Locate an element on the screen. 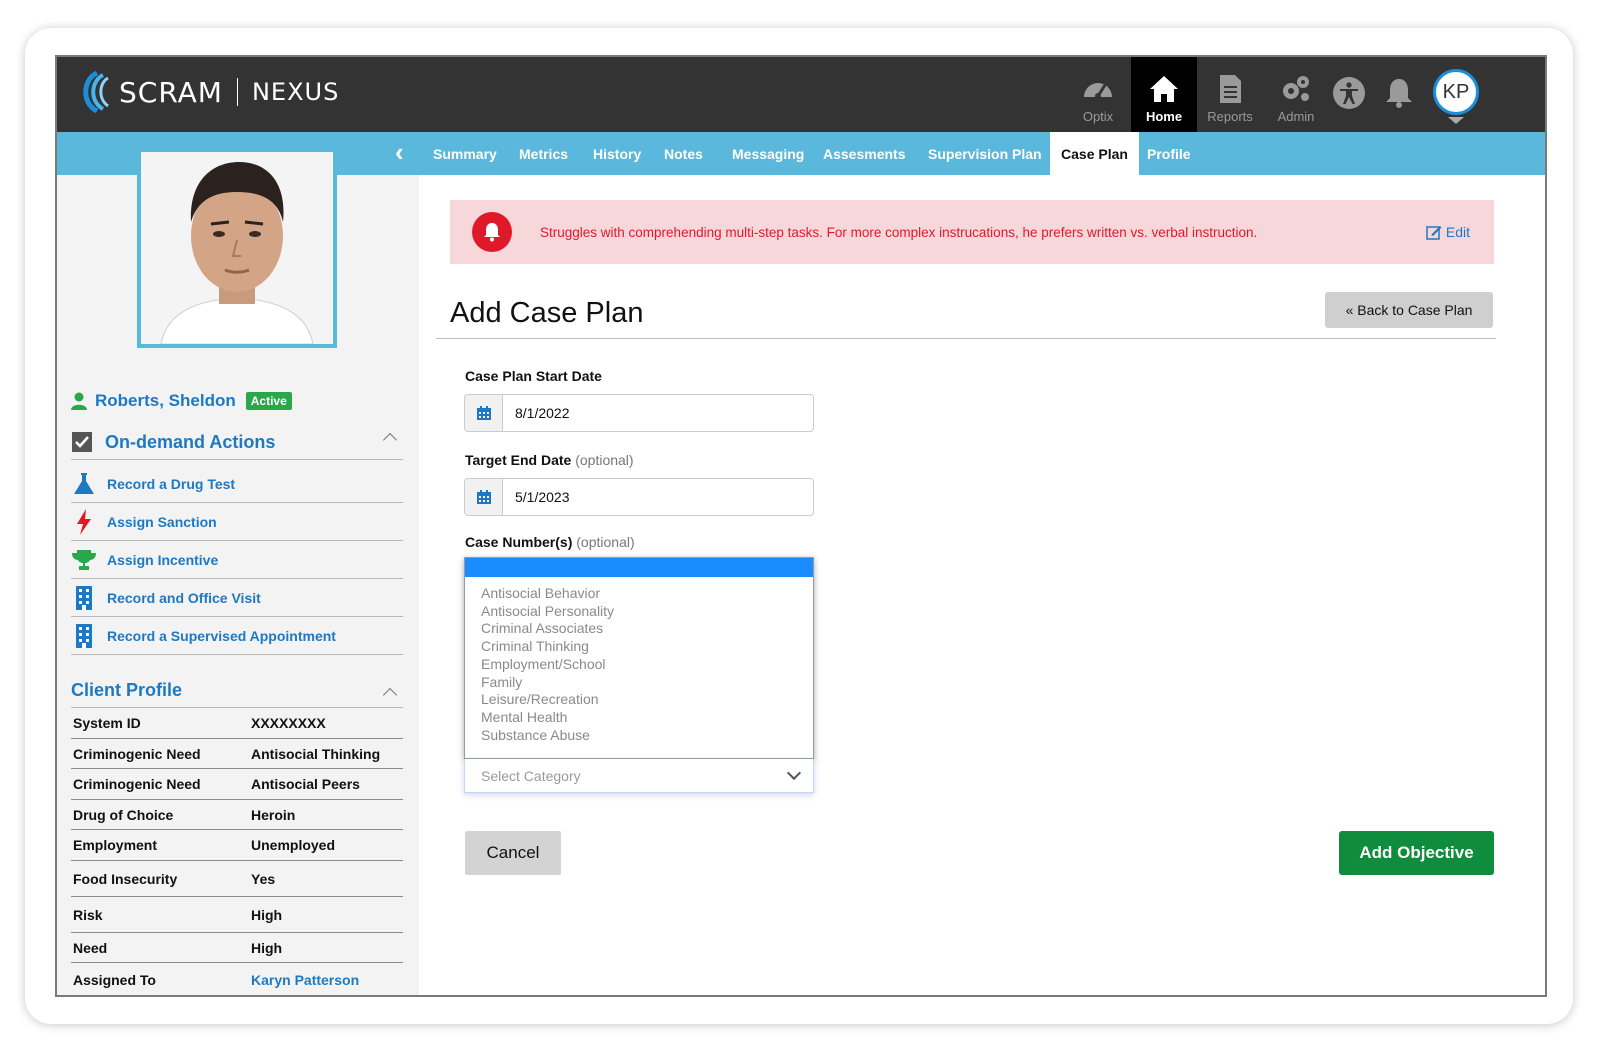  profile-row: Criminogenic Need Antisocial Thinking is located at coordinates (237, 754).